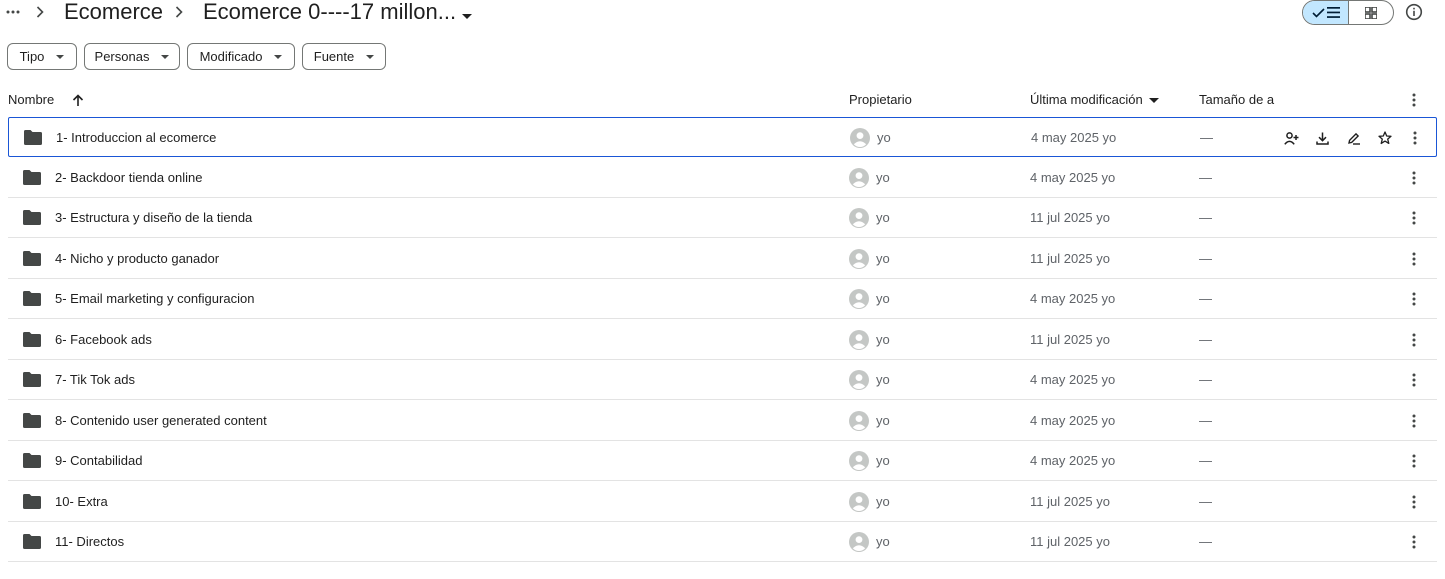 Image resolution: width=1445 pixels, height=579 pixels. Describe the element at coordinates (161, 420) in the screenshot. I see `row-name: 8- Contenido user generated content` at that location.